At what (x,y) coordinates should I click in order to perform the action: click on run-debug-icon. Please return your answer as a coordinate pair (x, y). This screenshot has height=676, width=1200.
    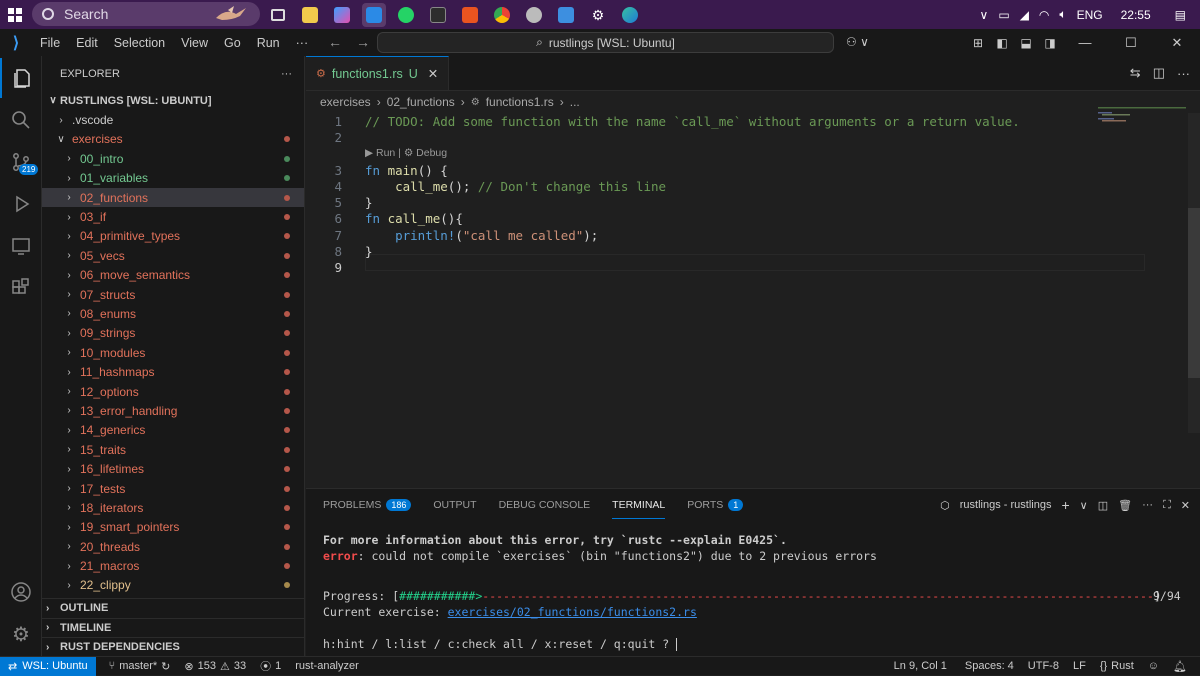
    Looking at the image, I should click on (21, 204).